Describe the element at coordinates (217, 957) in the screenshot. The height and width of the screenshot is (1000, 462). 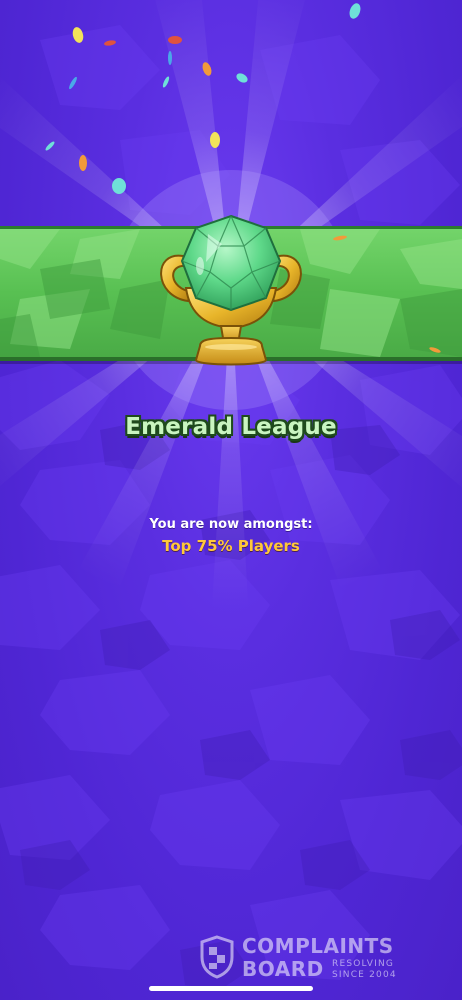
I see `shield-icon` at that location.